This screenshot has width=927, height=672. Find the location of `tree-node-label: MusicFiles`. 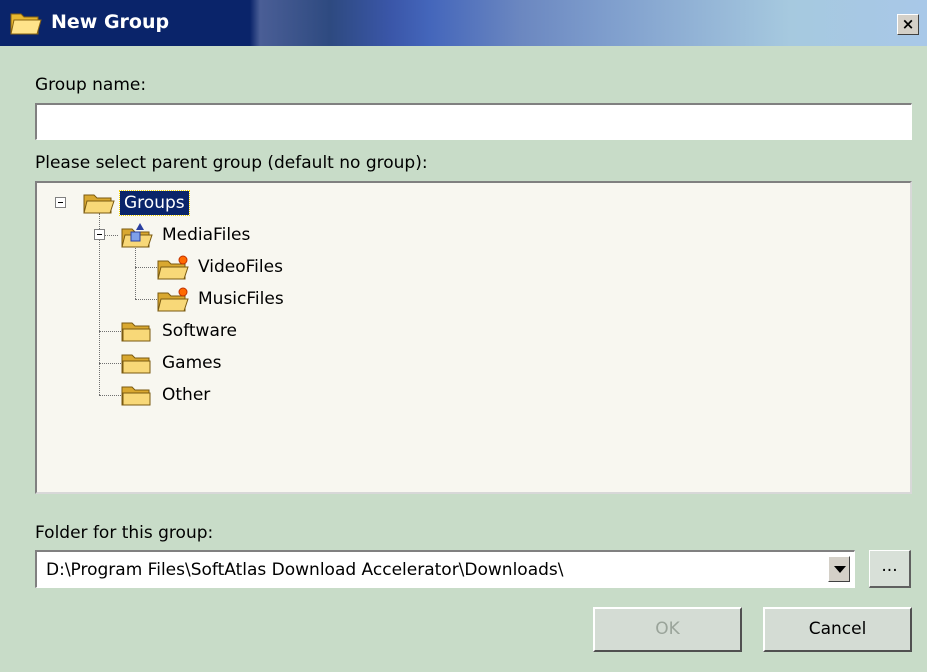

tree-node-label: MusicFiles is located at coordinates (241, 299).